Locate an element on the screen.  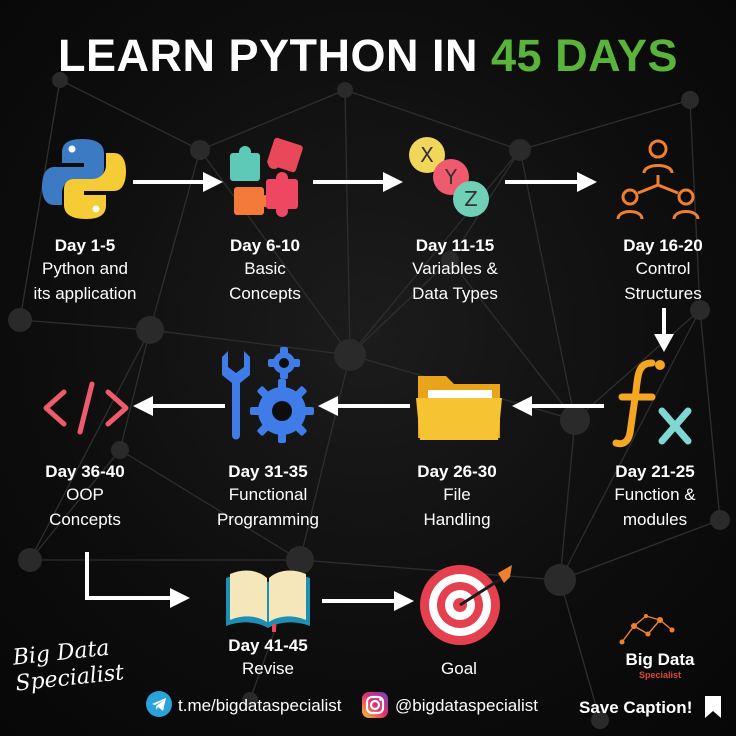
step-day: Day 41-45 is located at coordinates (268, 645).